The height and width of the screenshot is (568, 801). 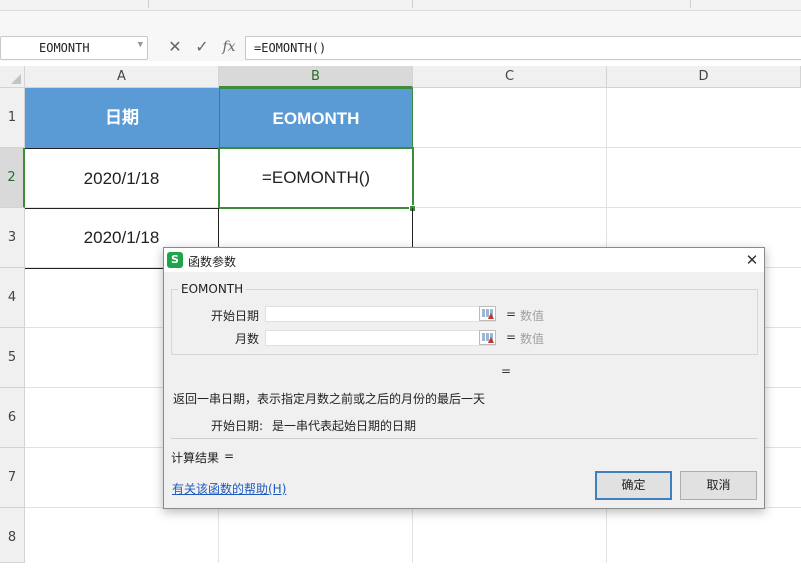 I want to click on calc-result-eq: =, so click(x=229, y=456).